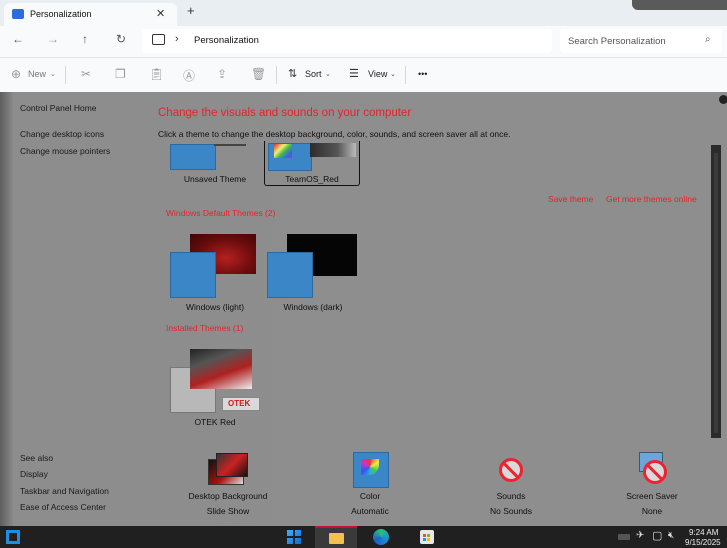  What do you see at coordinates (37, 74) in the screenshot?
I see `new-button: New` at bounding box center [37, 74].